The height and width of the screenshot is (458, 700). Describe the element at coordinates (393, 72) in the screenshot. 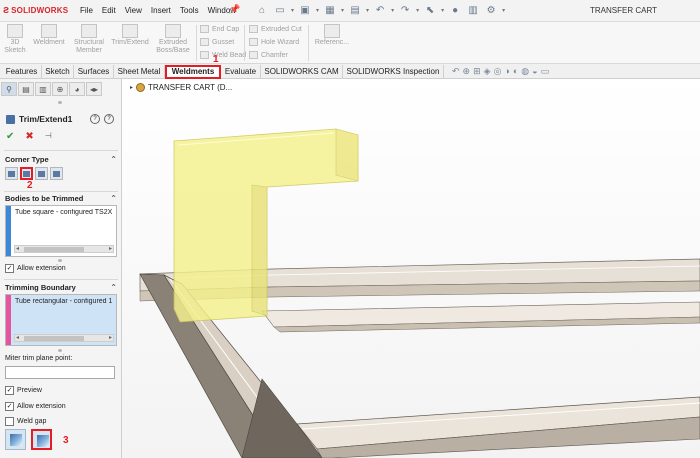

I see `tab-solidworks-inspection: SOLIDWORKS Inspection` at that location.